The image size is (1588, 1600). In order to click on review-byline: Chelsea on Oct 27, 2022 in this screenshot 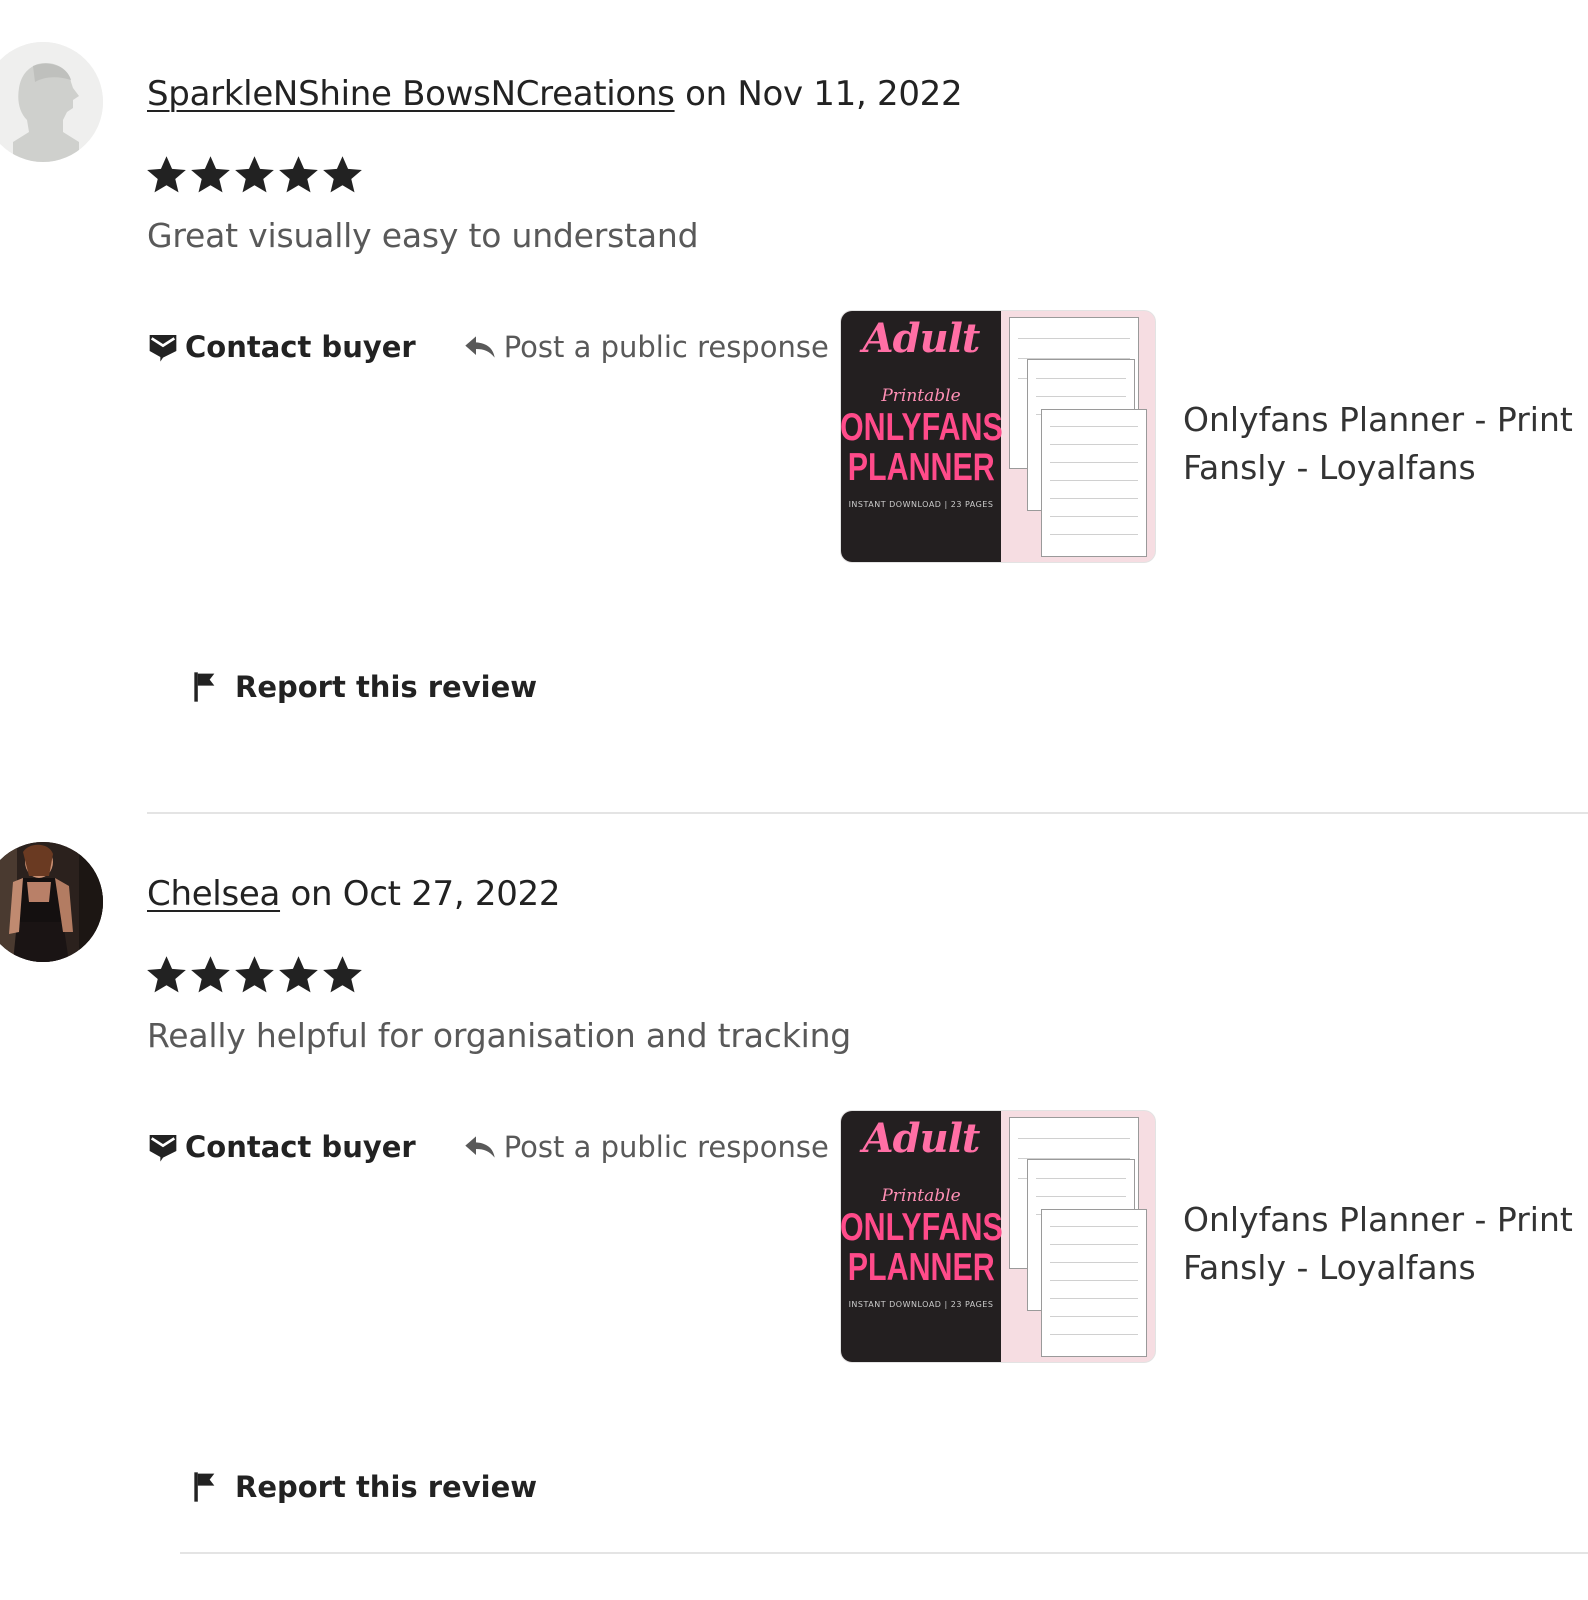, I will do `click(354, 894)`.